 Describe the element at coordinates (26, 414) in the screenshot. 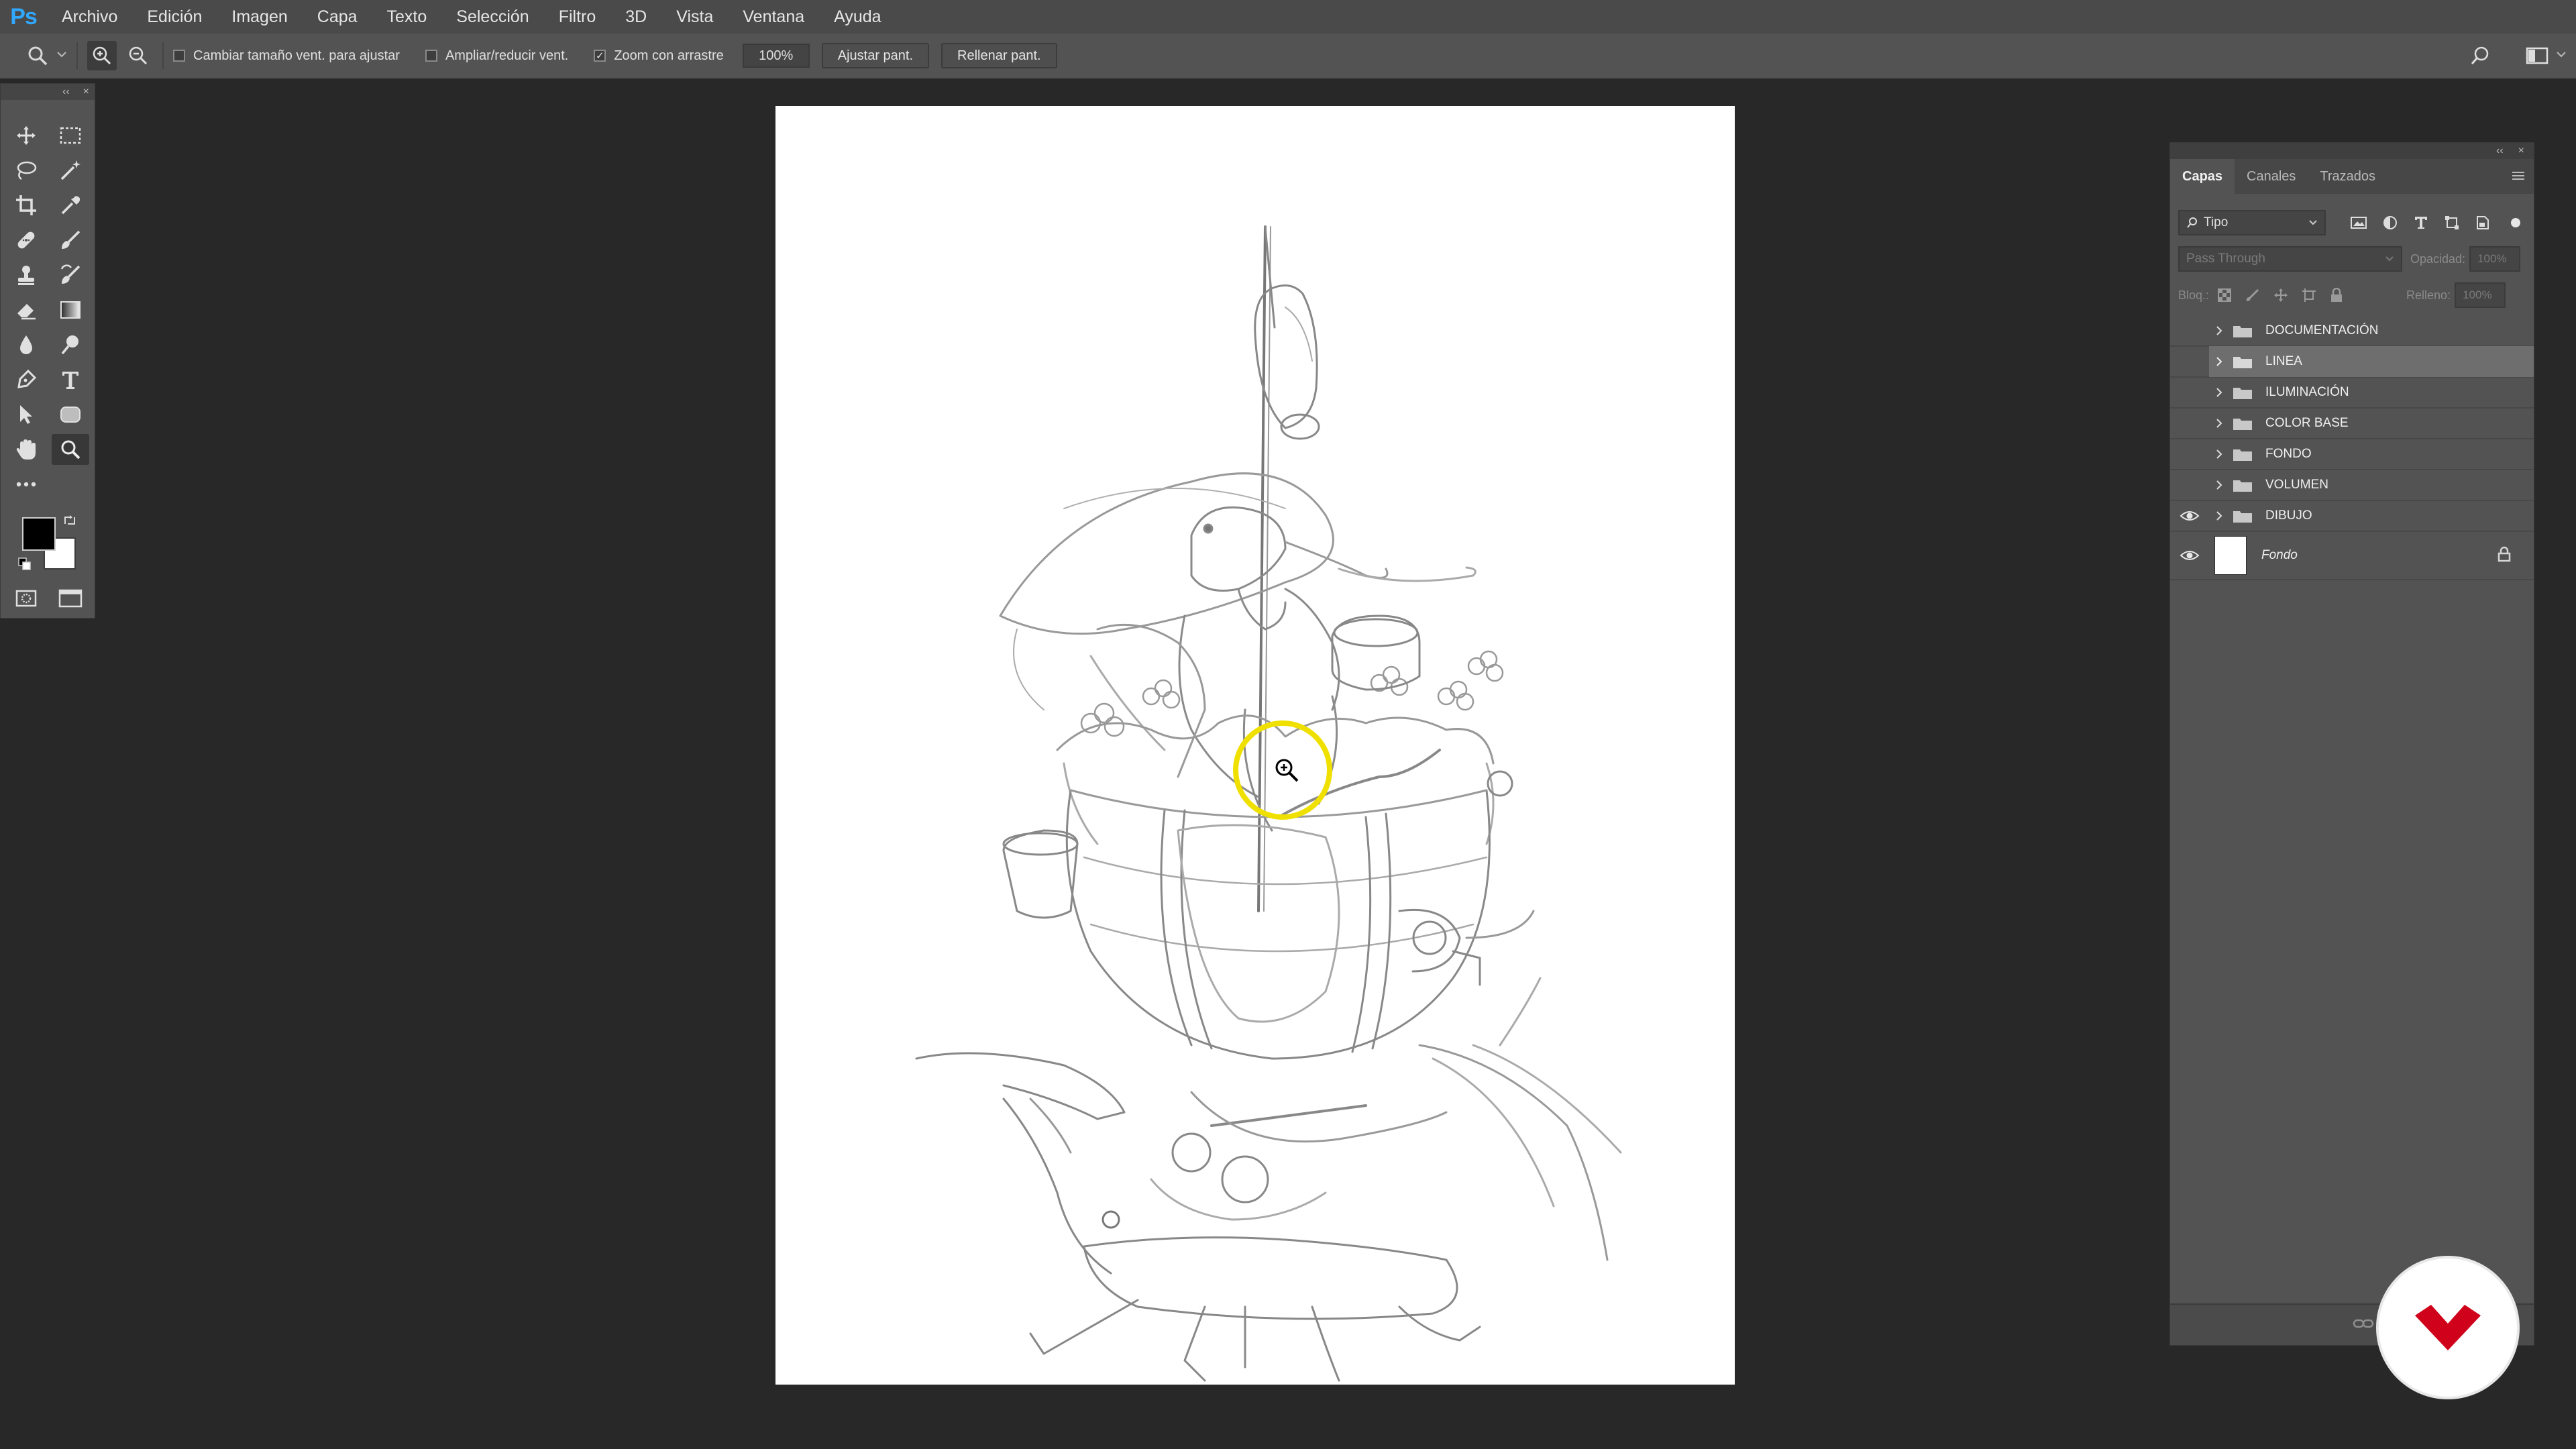

I see `path-select-icon` at that location.